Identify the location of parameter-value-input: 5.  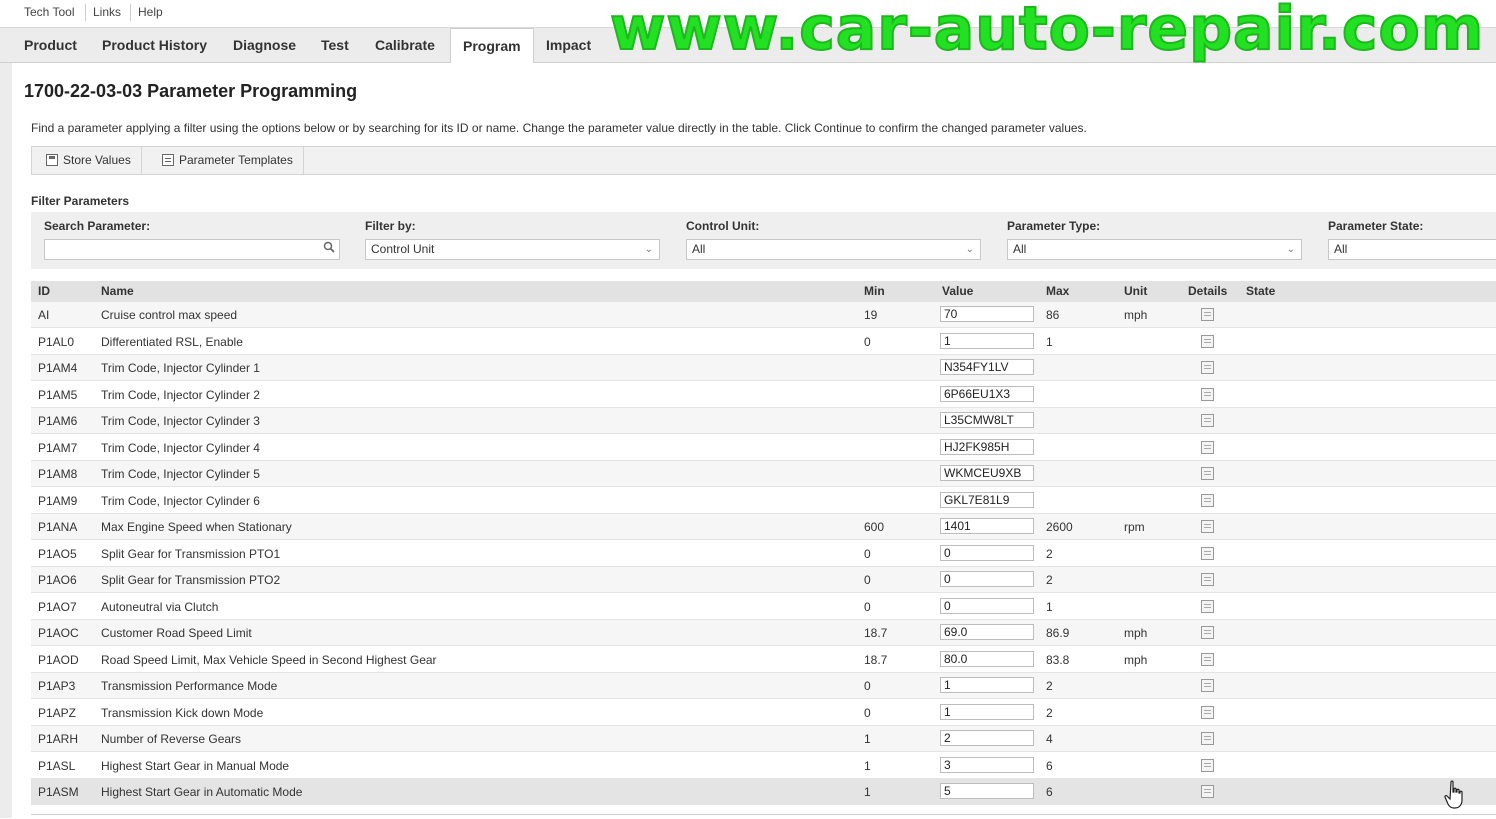
(987, 791).